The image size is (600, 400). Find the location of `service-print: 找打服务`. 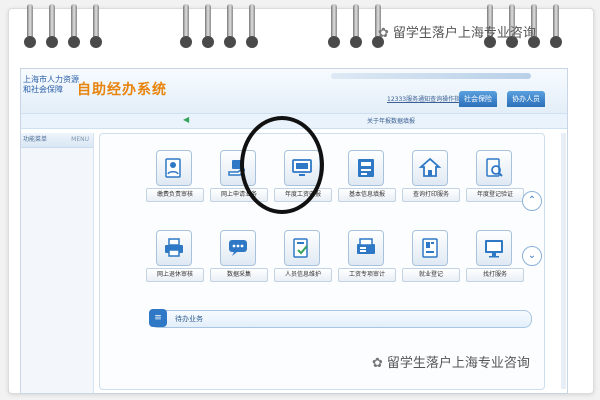

service-print: 找打服务 is located at coordinates (495, 261).